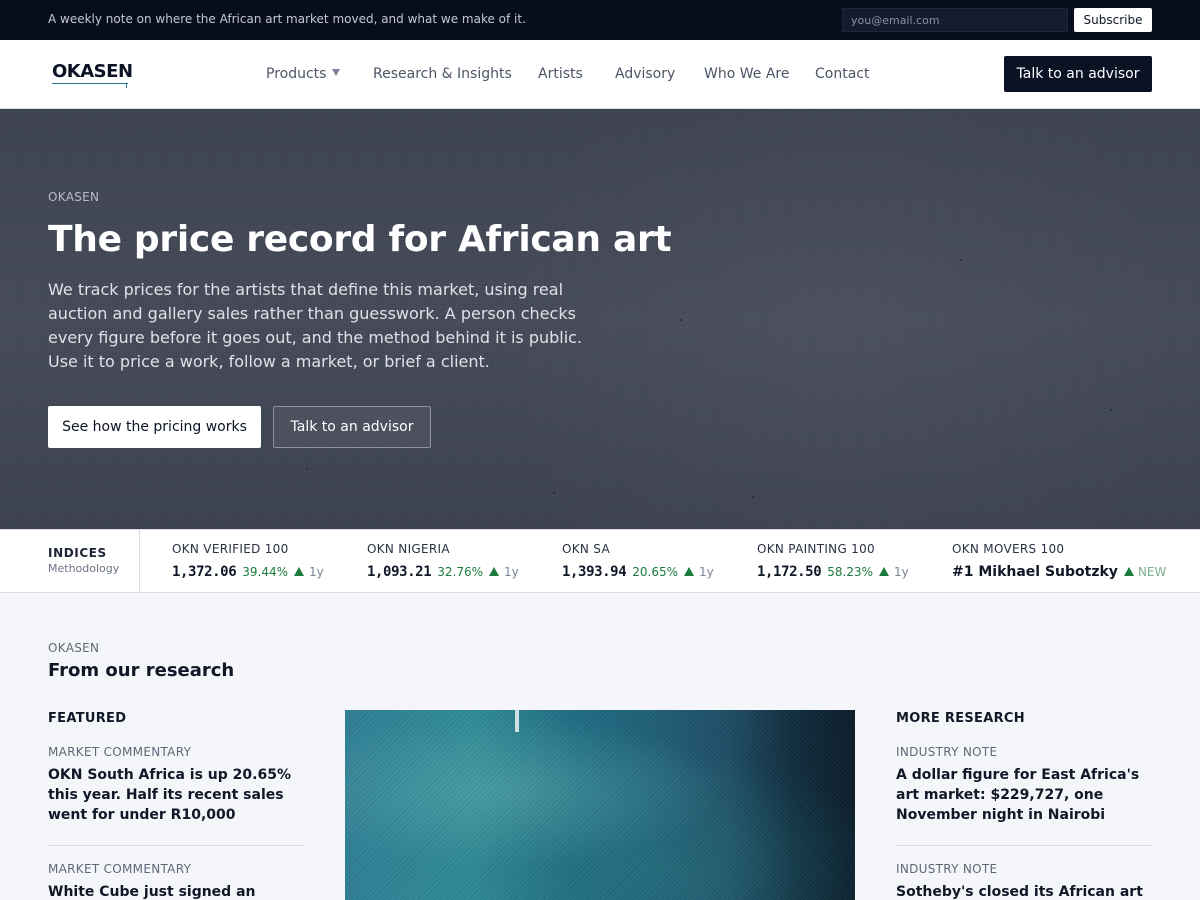 The height and width of the screenshot is (900, 1200). What do you see at coordinates (296, 74) in the screenshot?
I see `nav-products-label: Products` at bounding box center [296, 74].